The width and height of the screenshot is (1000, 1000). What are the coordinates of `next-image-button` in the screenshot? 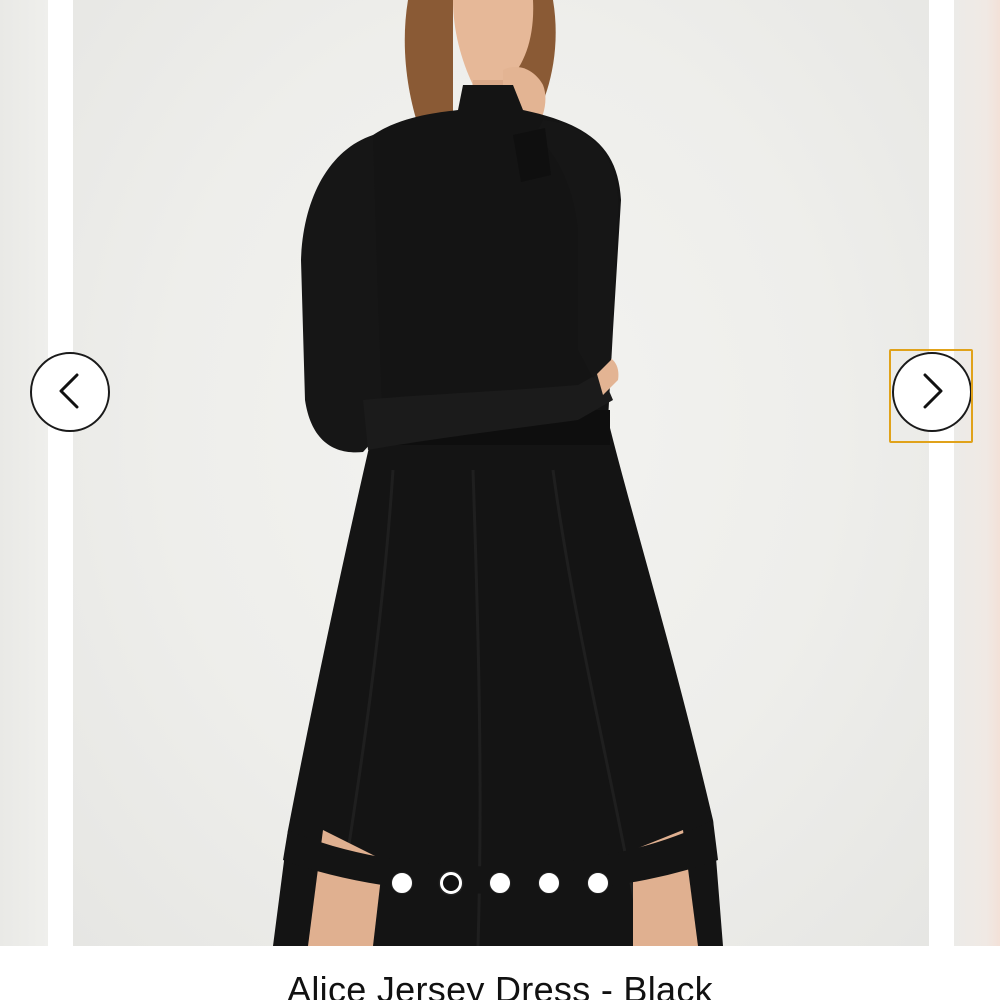 It's located at (932, 392).